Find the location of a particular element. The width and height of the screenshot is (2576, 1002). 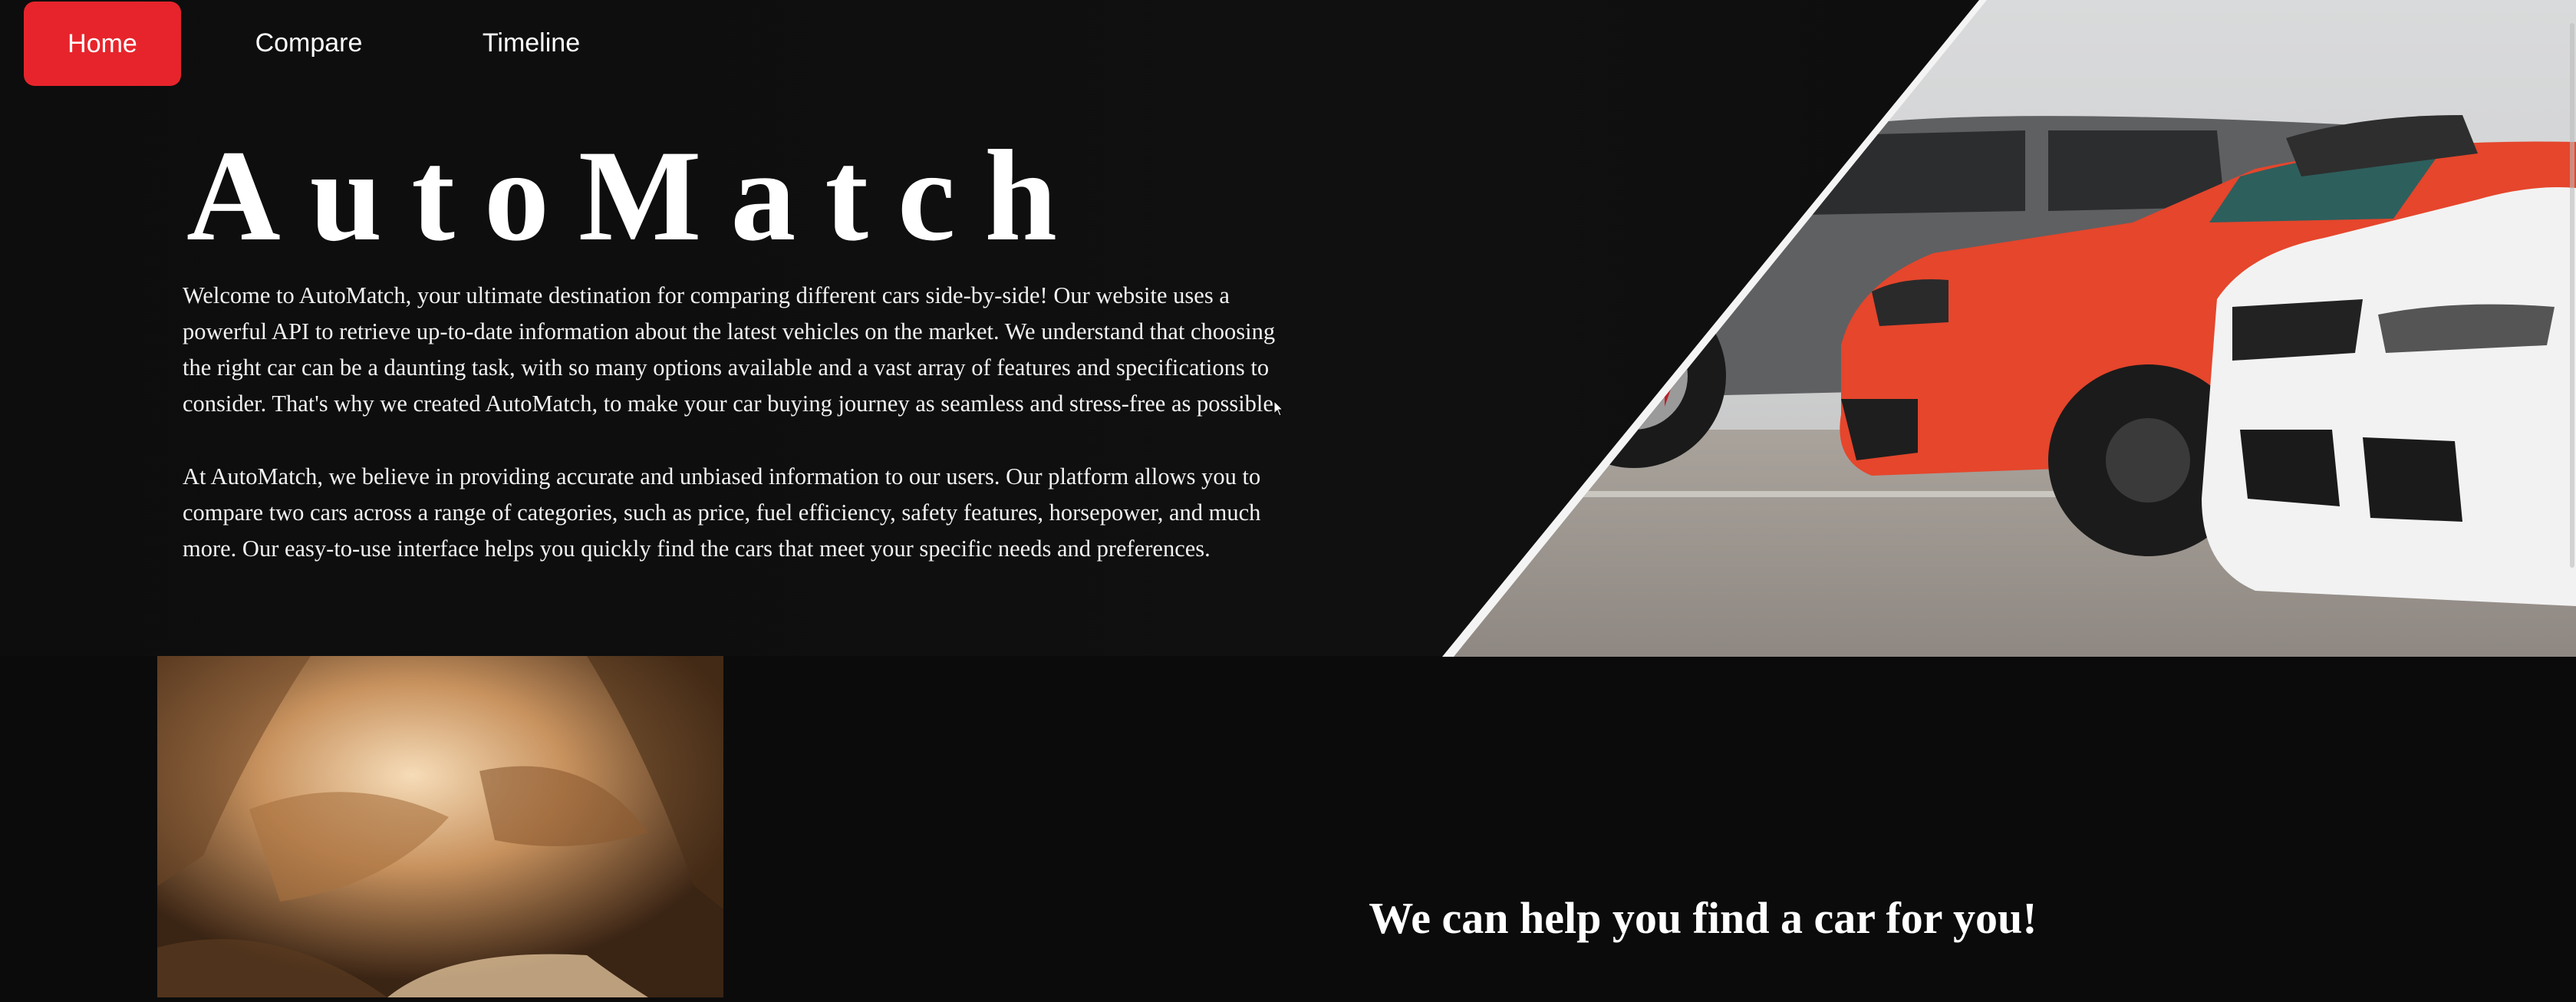

section-heading: We can help you find a car for you! is located at coordinates (1703, 918).